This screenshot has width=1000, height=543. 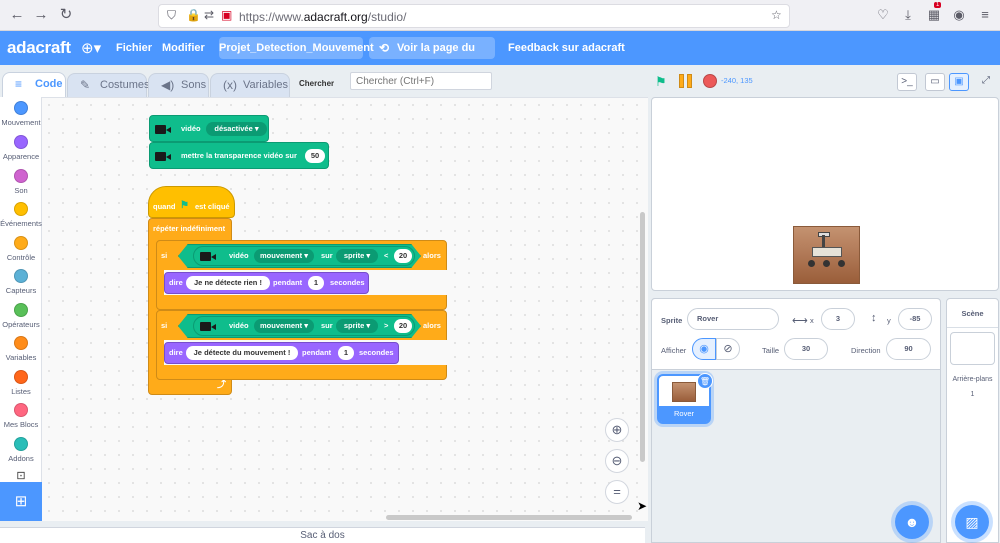 What do you see at coordinates (108, 85) in the screenshot?
I see `tab-costumes: ✎ Costumes` at bounding box center [108, 85].